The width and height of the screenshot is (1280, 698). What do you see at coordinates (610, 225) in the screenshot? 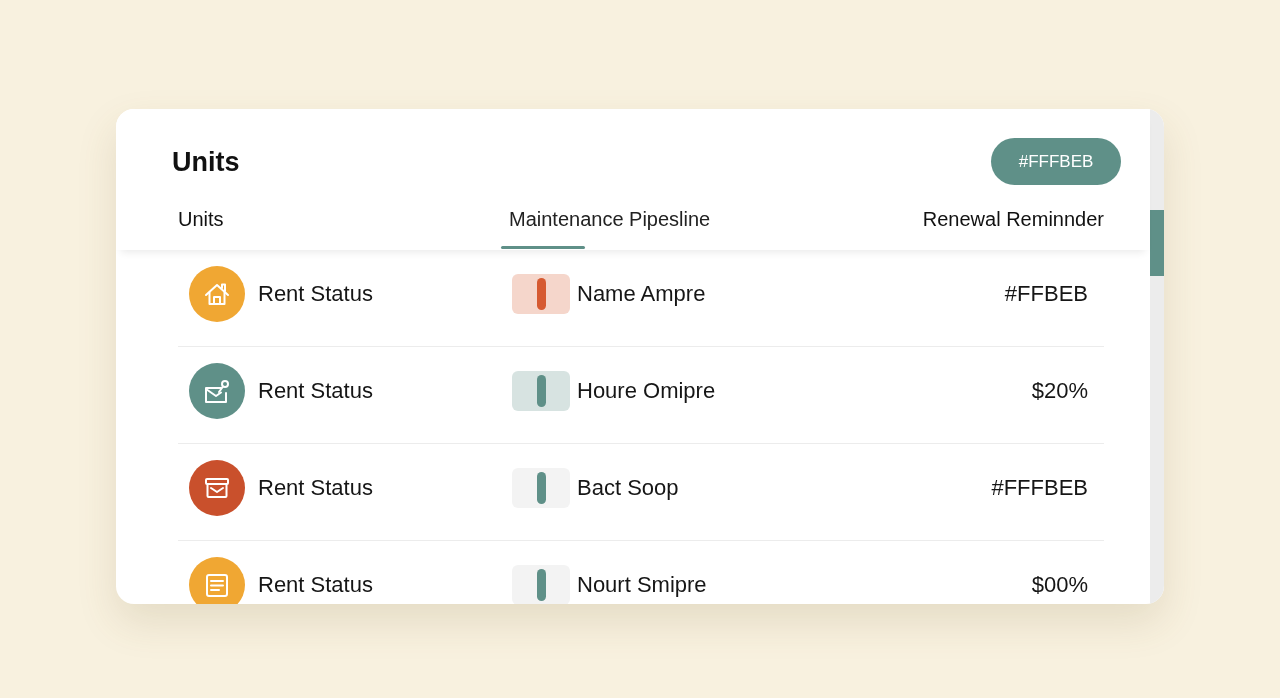
I see `tab: Maintenance Pipesline` at bounding box center [610, 225].